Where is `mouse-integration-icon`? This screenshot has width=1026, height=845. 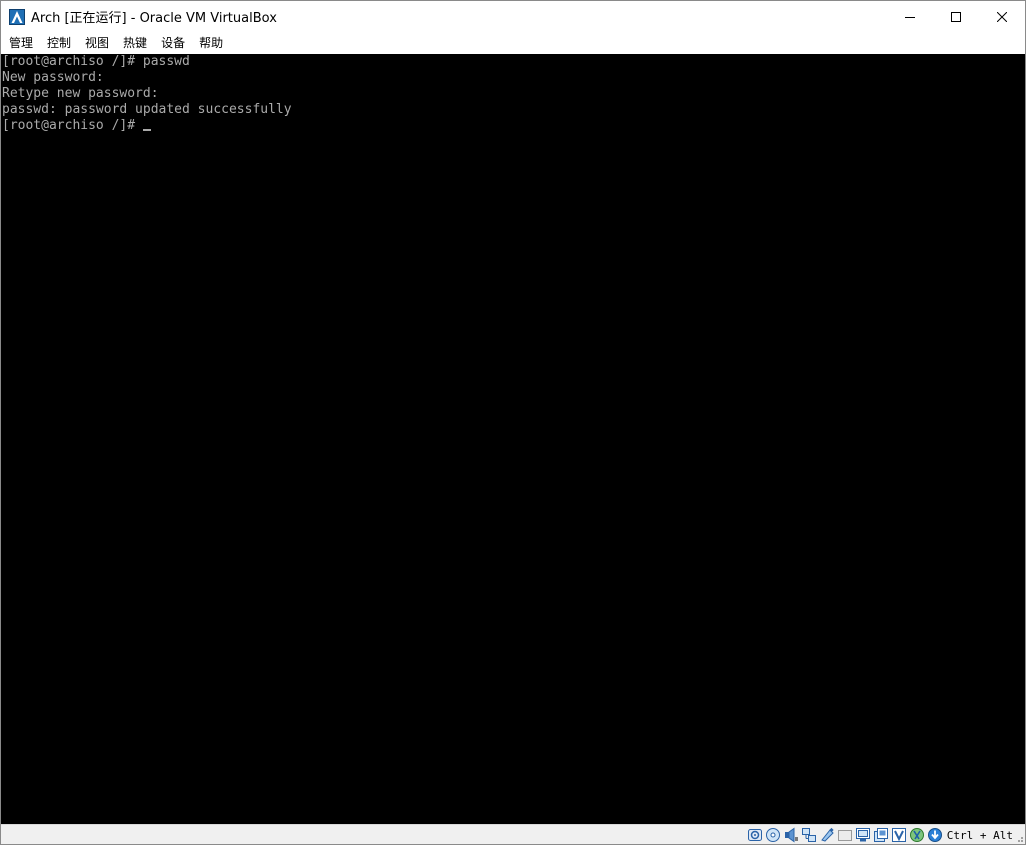
mouse-integration-icon is located at coordinates (917, 835).